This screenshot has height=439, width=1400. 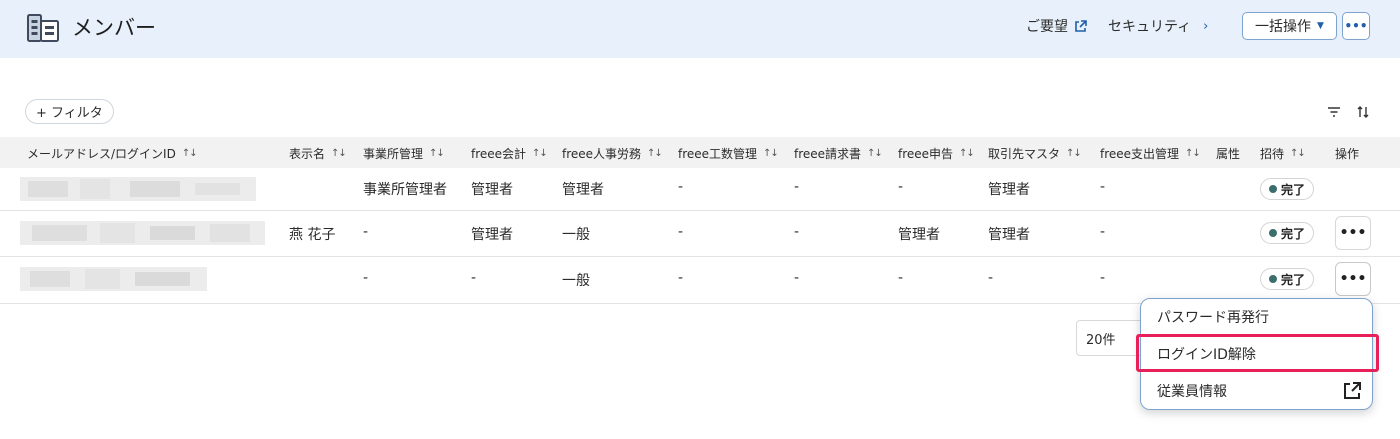 I want to click on security-label: セキュリティ, so click(x=1150, y=27).